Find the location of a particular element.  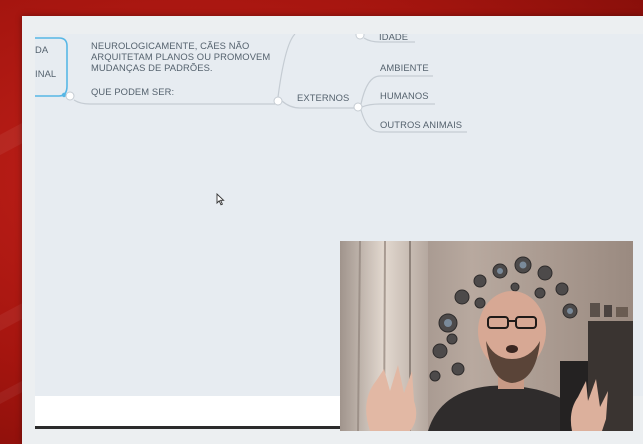

node-humanos: HUMANOS is located at coordinates (404, 95).